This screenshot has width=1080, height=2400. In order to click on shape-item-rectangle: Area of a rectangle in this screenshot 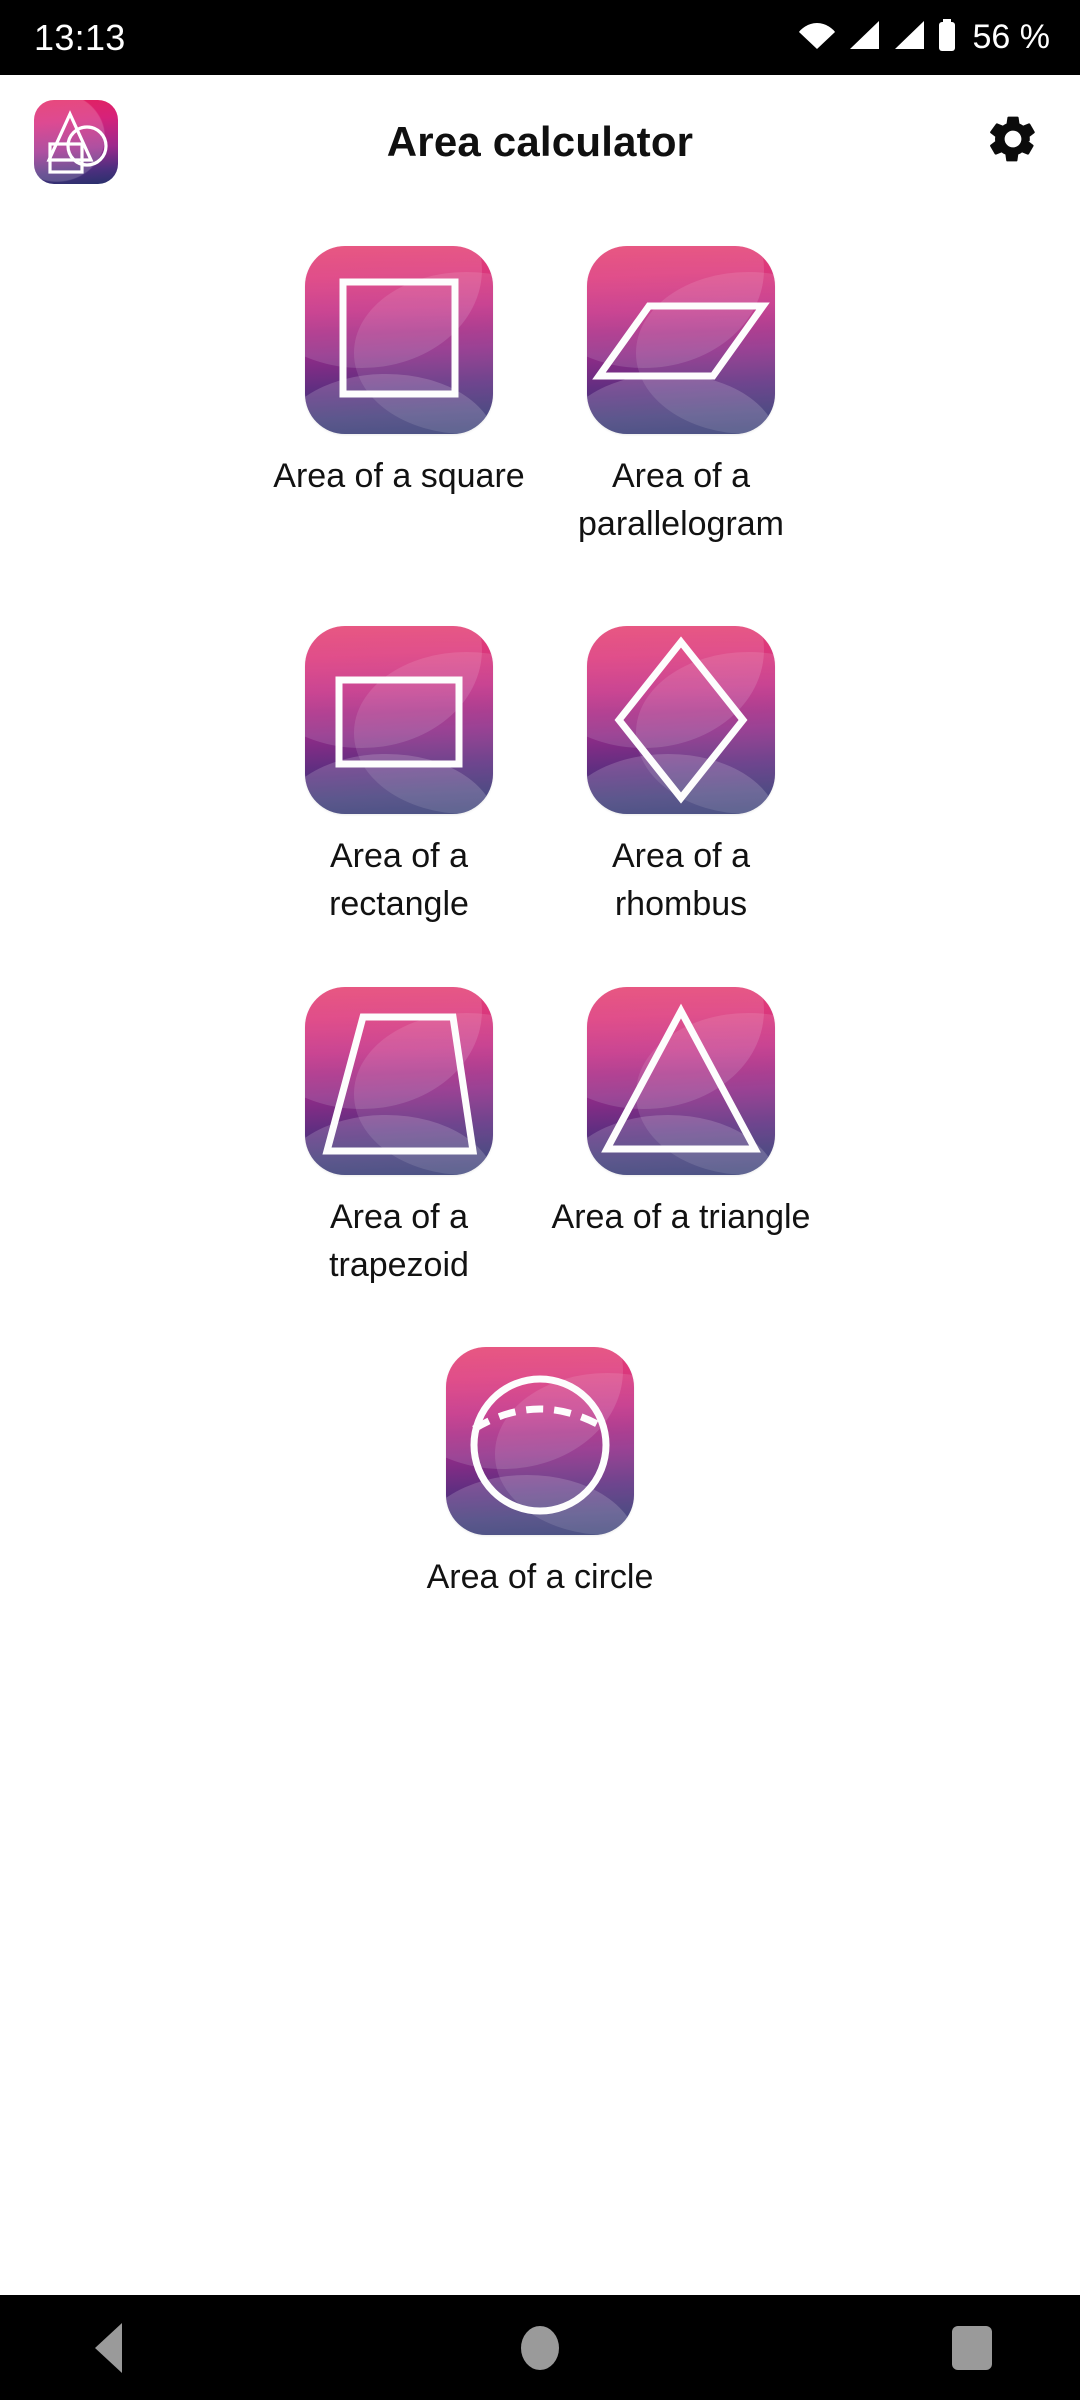, I will do `click(399, 765)`.